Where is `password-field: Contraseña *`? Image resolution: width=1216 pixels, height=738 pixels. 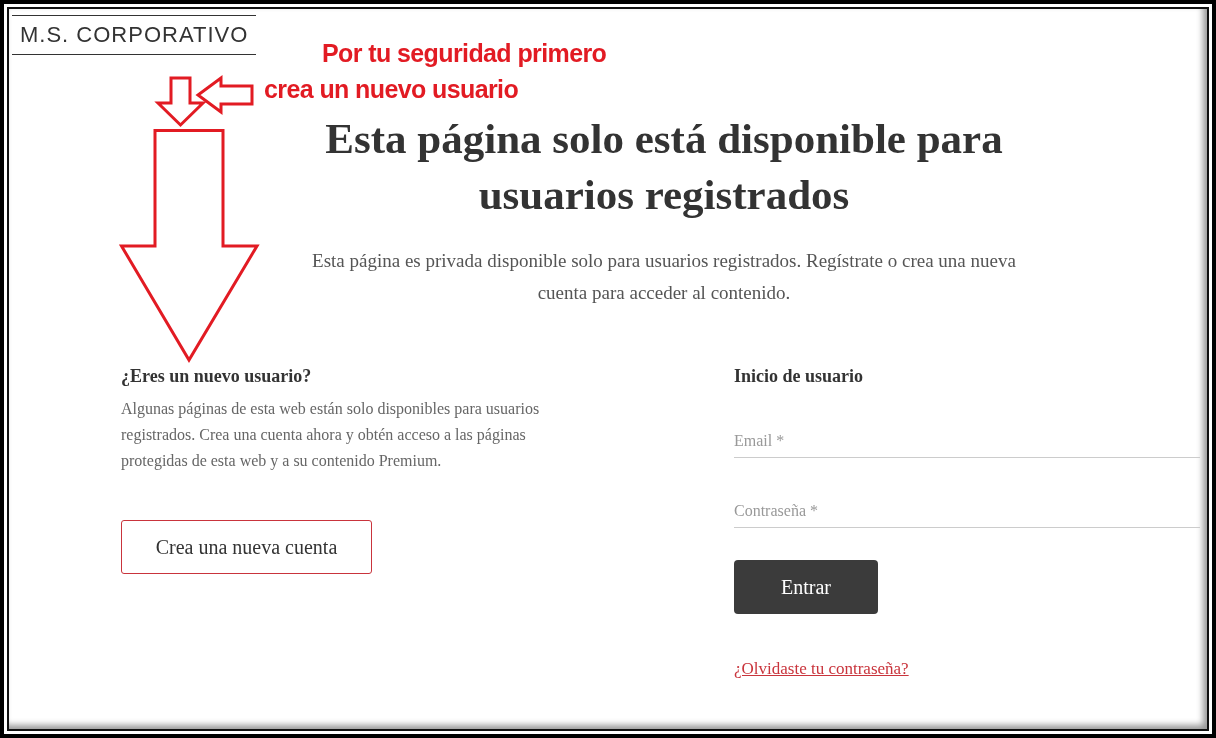 password-field: Contraseña * is located at coordinates (967, 512).